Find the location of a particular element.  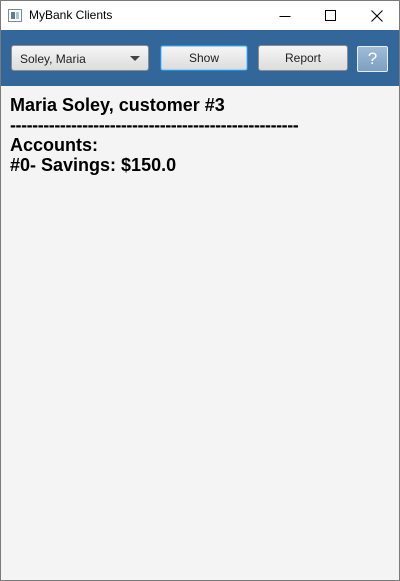

customer-heading: Maria Soley, customer #3 is located at coordinates (117, 105).